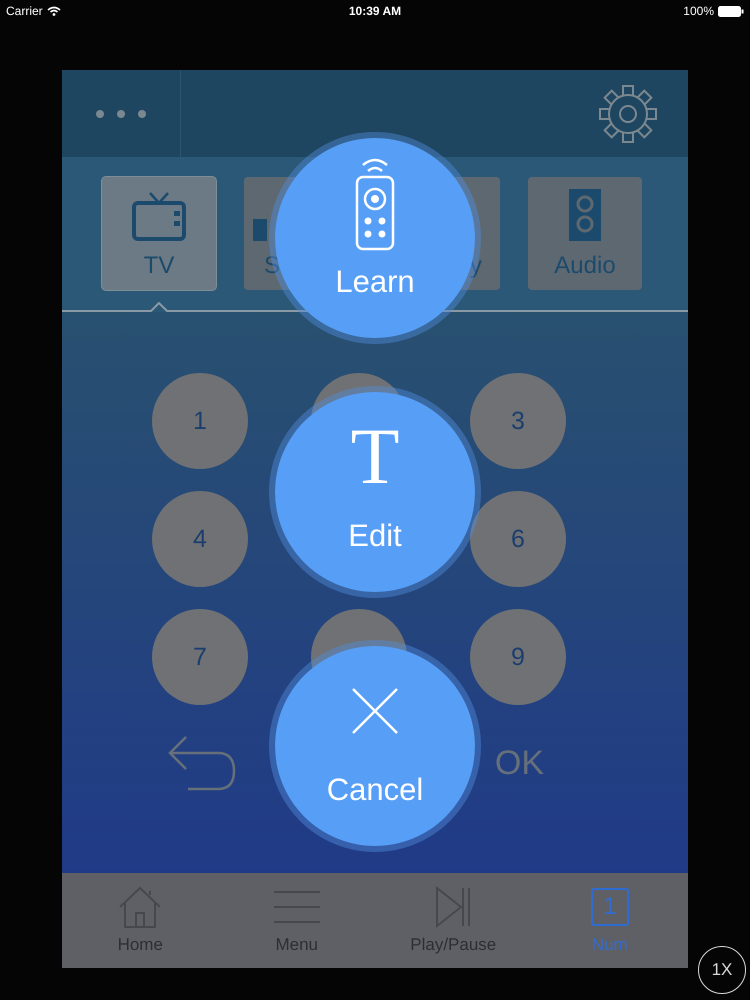 This screenshot has height=1000, width=750. Describe the element at coordinates (297, 907) in the screenshot. I see `menu-icon` at that location.